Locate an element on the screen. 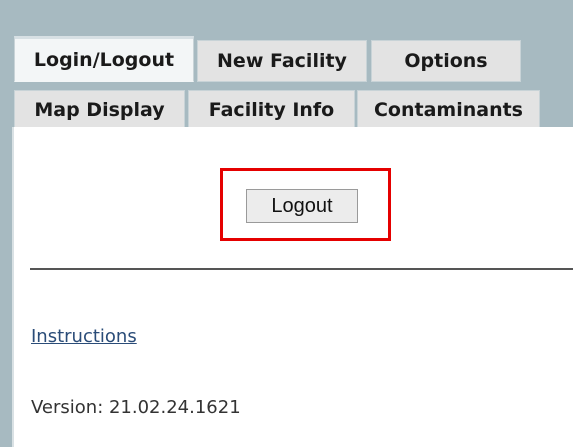  tab-login-logout: Login/Logout is located at coordinates (104, 59).